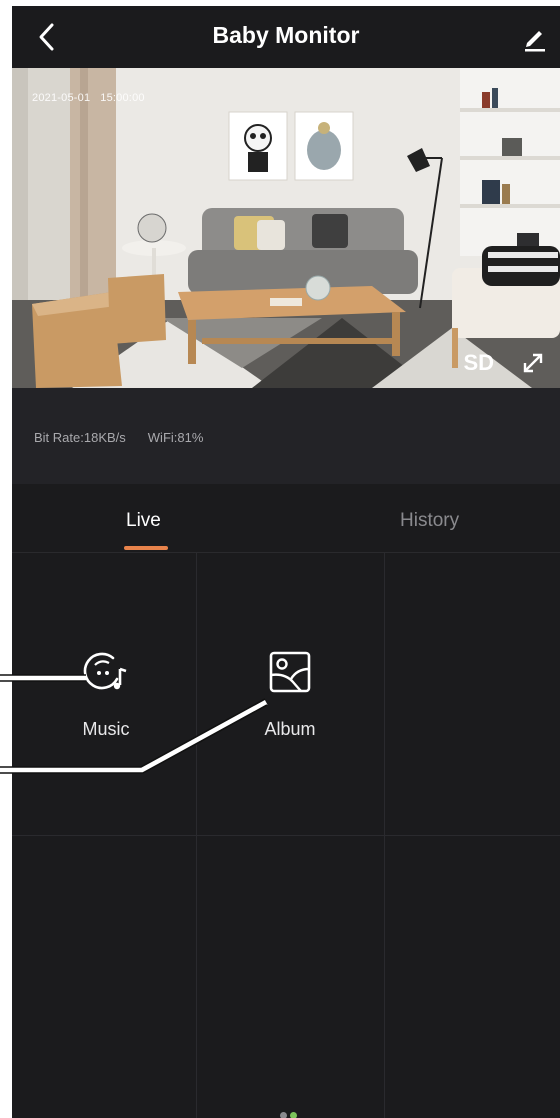 Image resolution: width=560 pixels, height=1118 pixels. Describe the element at coordinates (143, 521) in the screenshot. I see `tab-live: Live` at that location.